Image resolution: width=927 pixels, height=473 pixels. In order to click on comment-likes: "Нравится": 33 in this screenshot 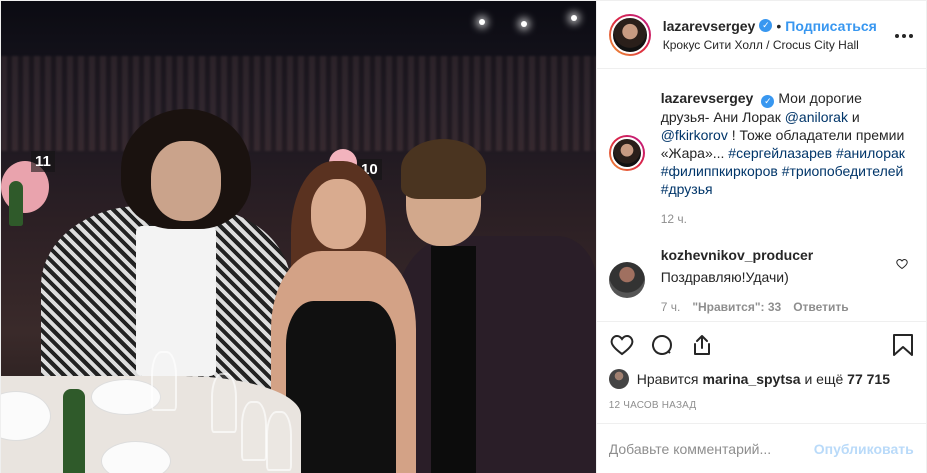, I will do `click(736, 307)`.